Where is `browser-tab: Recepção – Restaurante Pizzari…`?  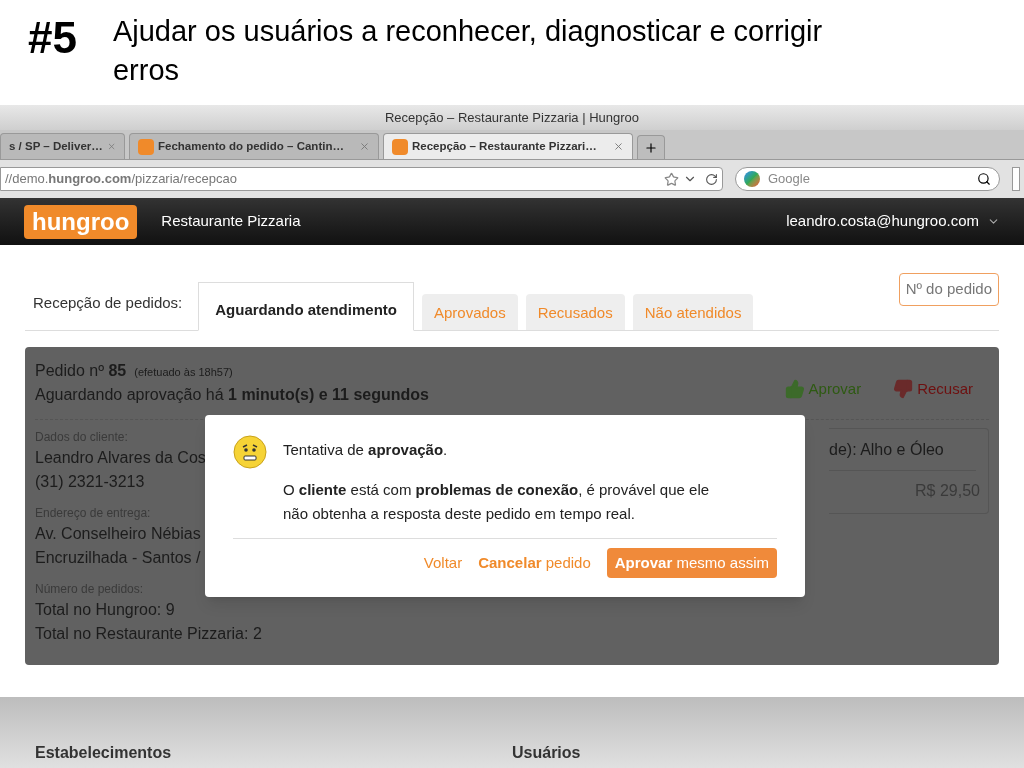 browser-tab: Recepção – Restaurante Pizzari… is located at coordinates (508, 146).